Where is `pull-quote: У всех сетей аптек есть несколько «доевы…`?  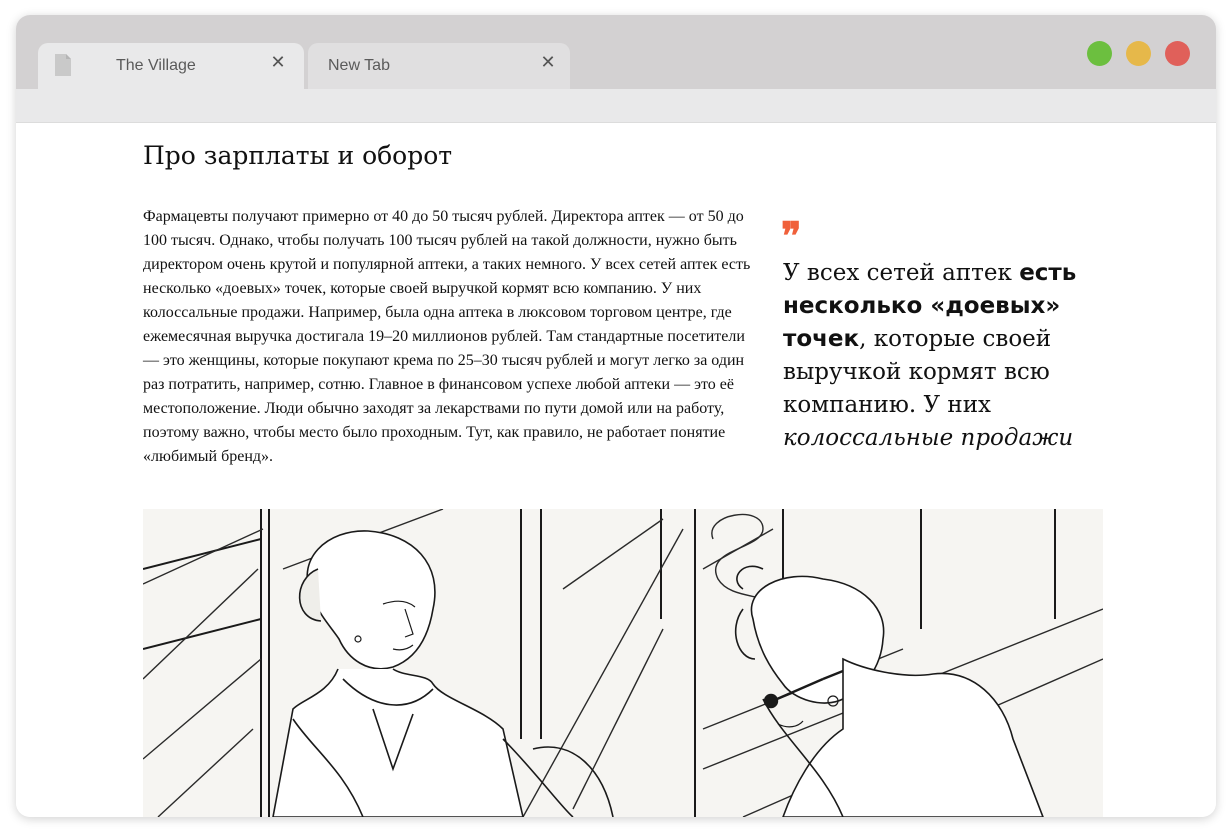
pull-quote: У всех сетей аптек есть несколько «доевы… is located at coordinates (933, 356).